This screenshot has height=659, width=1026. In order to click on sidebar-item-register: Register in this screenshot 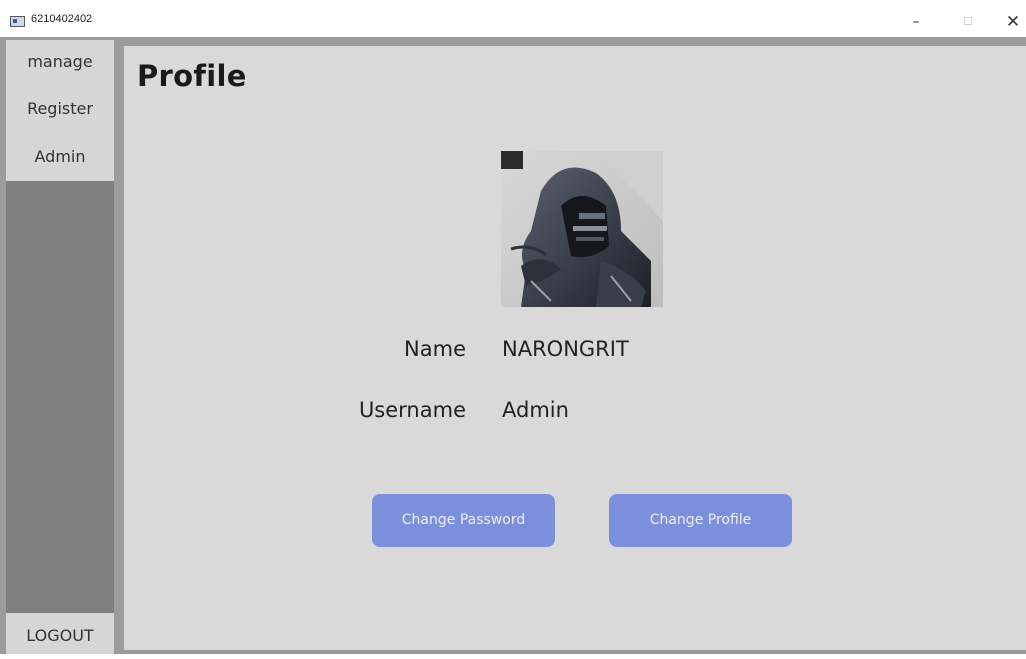, I will do `click(60, 109)`.